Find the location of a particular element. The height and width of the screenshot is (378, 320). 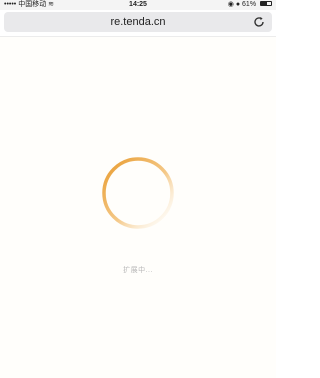

status-bar: ••••• 中国移动 ≋ 14:25 ◉ ● 61% is located at coordinates (138, 5).